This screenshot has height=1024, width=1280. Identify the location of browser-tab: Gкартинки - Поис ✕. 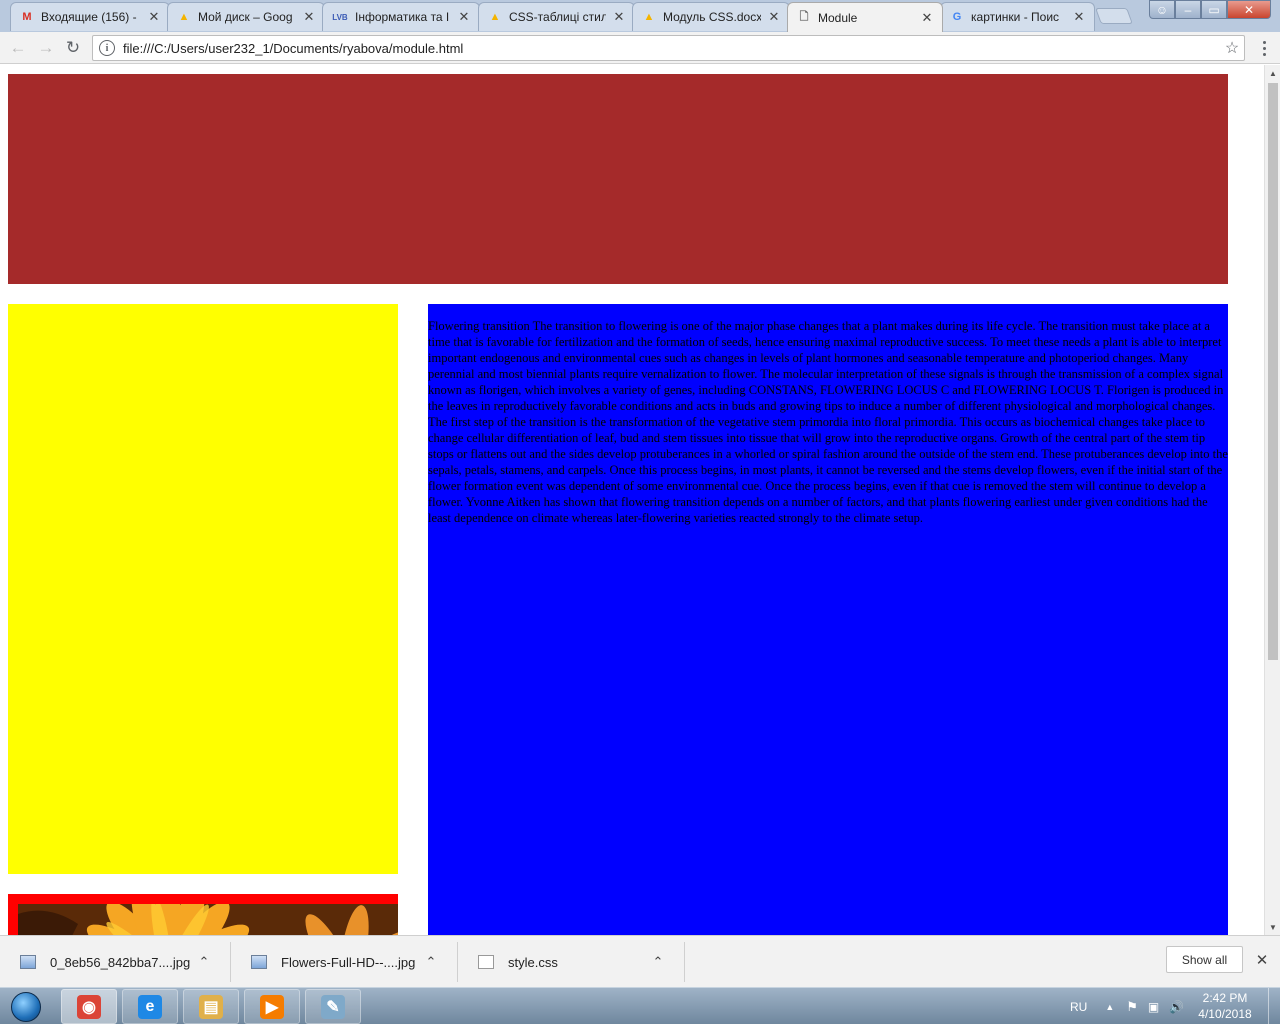
(1017, 16).